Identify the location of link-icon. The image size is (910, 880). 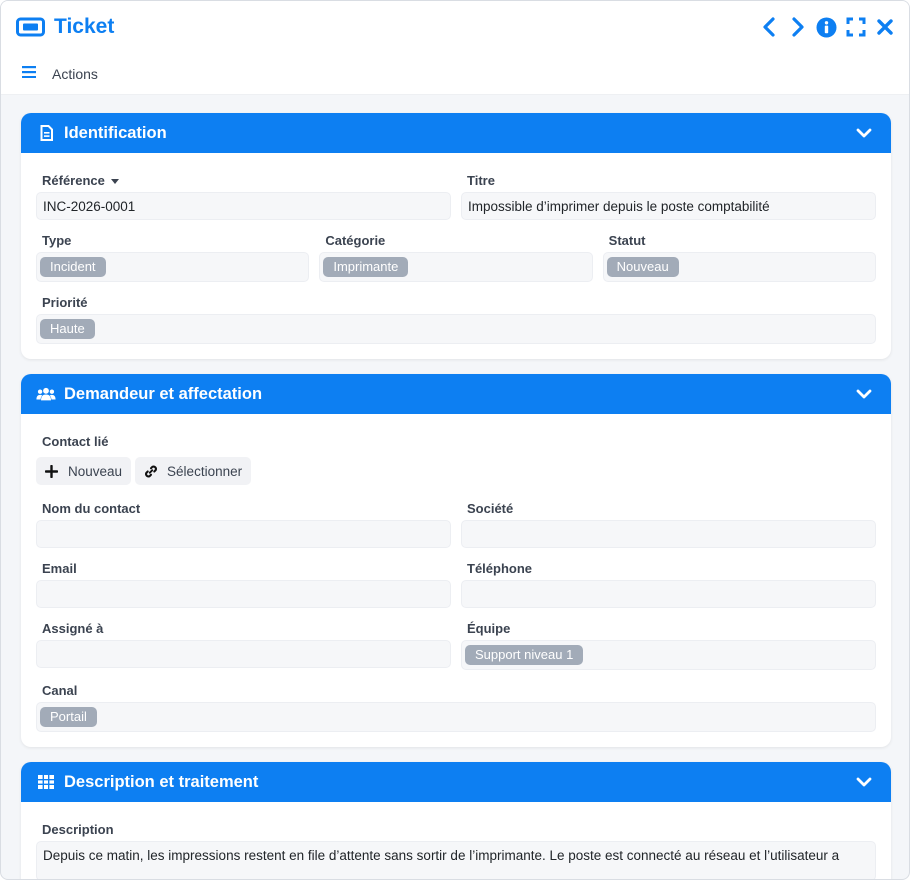
(151, 471).